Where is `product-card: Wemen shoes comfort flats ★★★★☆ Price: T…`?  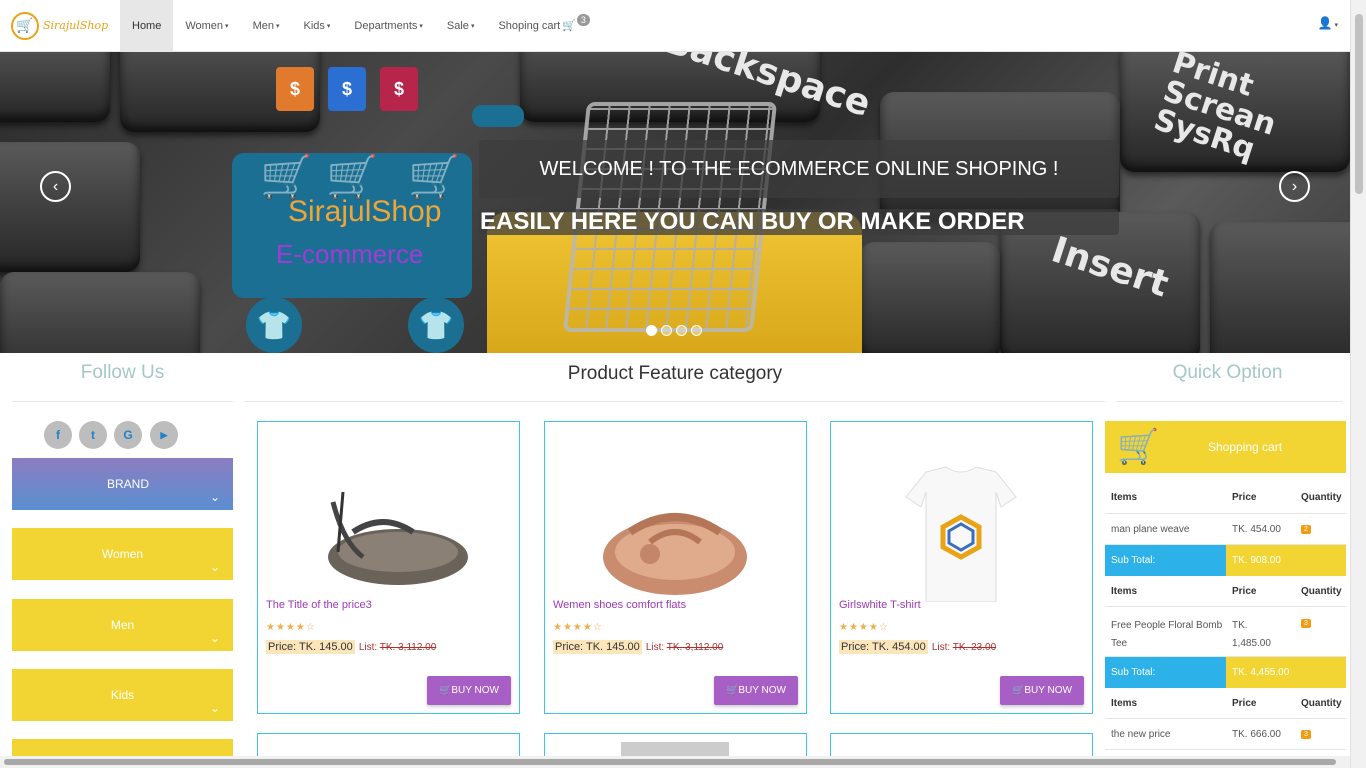
product-card: Wemen shoes comfort flats ★★★★☆ Price: T… is located at coordinates (675, 567).